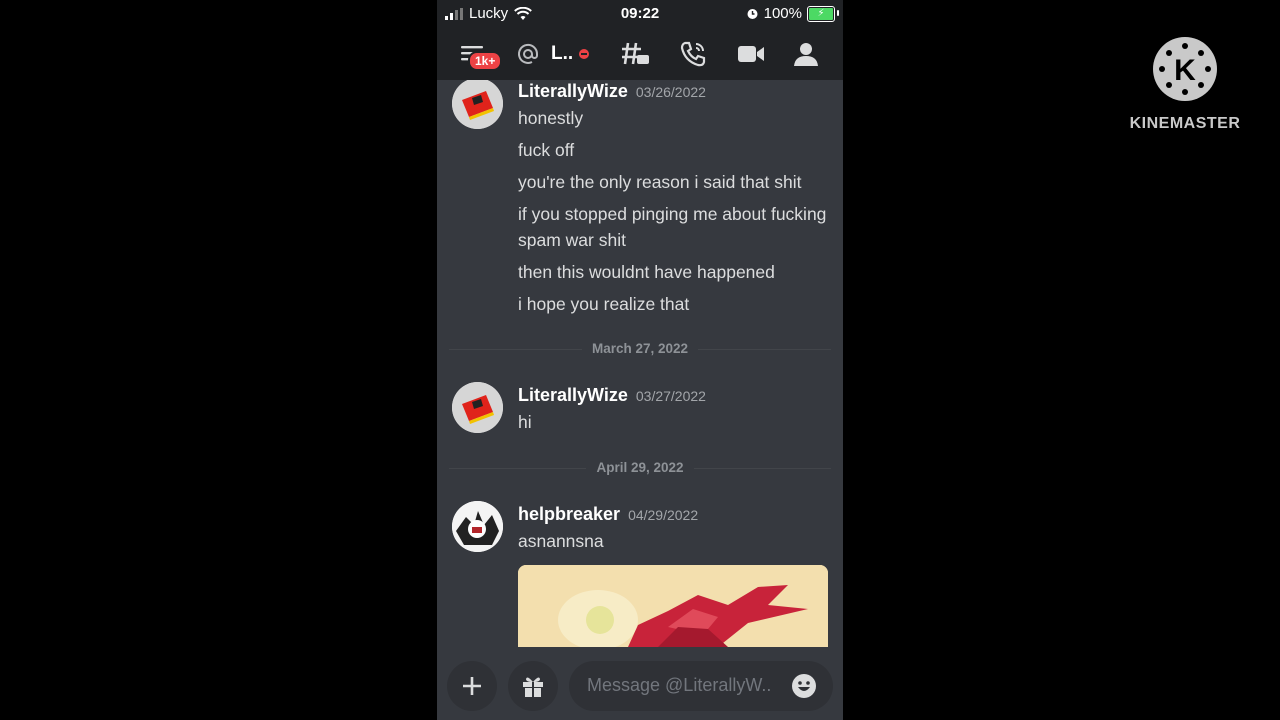 This screenshot has width=1280, height=720. Describe the element at coordinates (823, 13) in the screenshot. I see `battery-icon: ⚡` at that location.